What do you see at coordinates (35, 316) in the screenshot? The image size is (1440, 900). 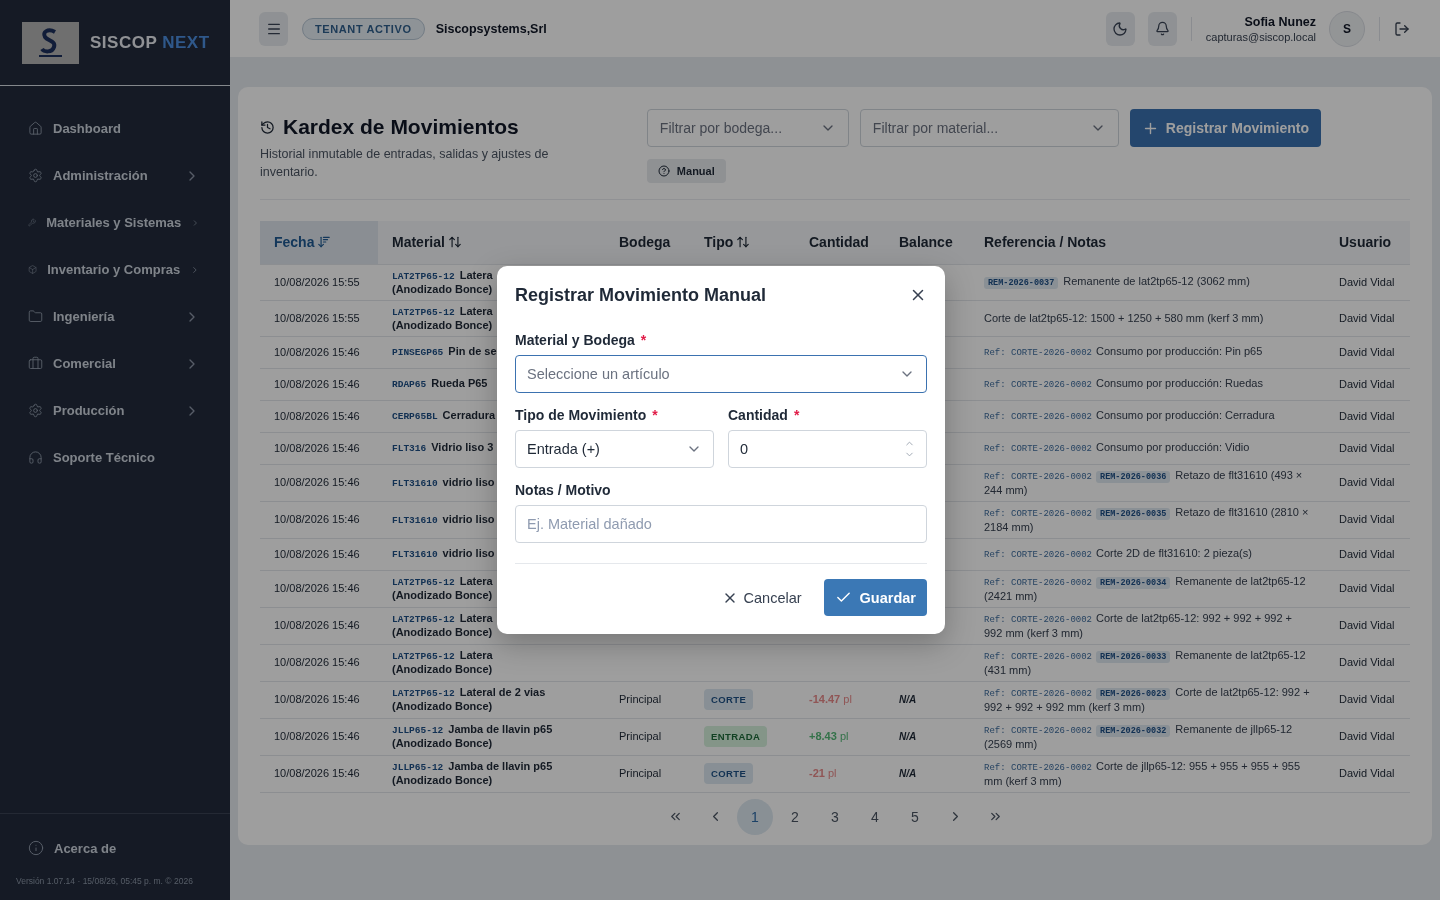 I see `folder-icon` at bounding box center [35, 316].